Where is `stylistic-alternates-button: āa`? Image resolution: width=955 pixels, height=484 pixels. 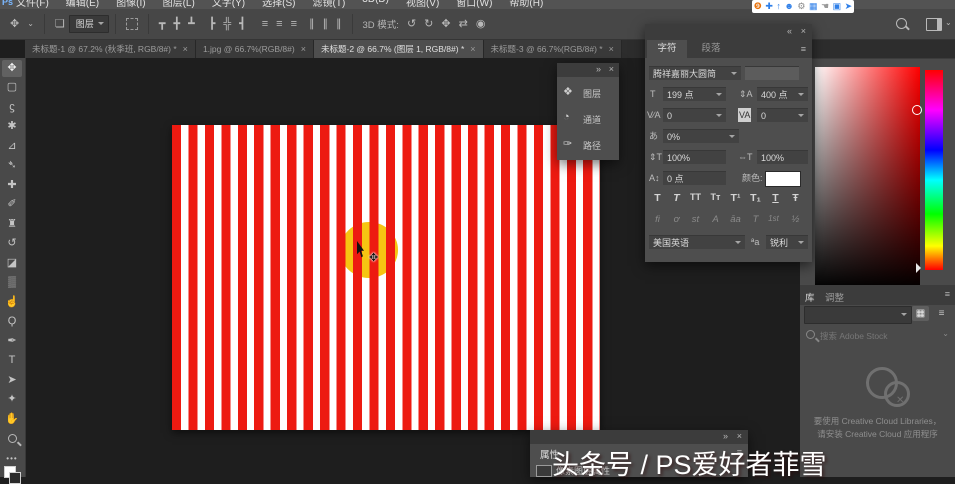 stylistic-alternates-button: āa is located at coordinates (735, 219).